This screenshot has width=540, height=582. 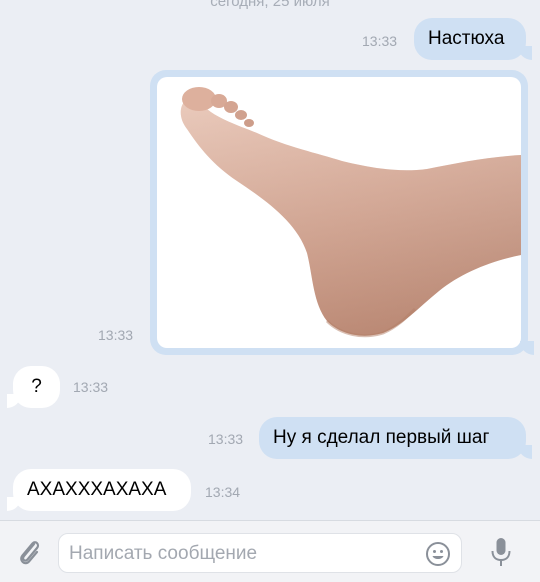 I want to click on message-input: Написать сообщение, so click(x=260, y=553).